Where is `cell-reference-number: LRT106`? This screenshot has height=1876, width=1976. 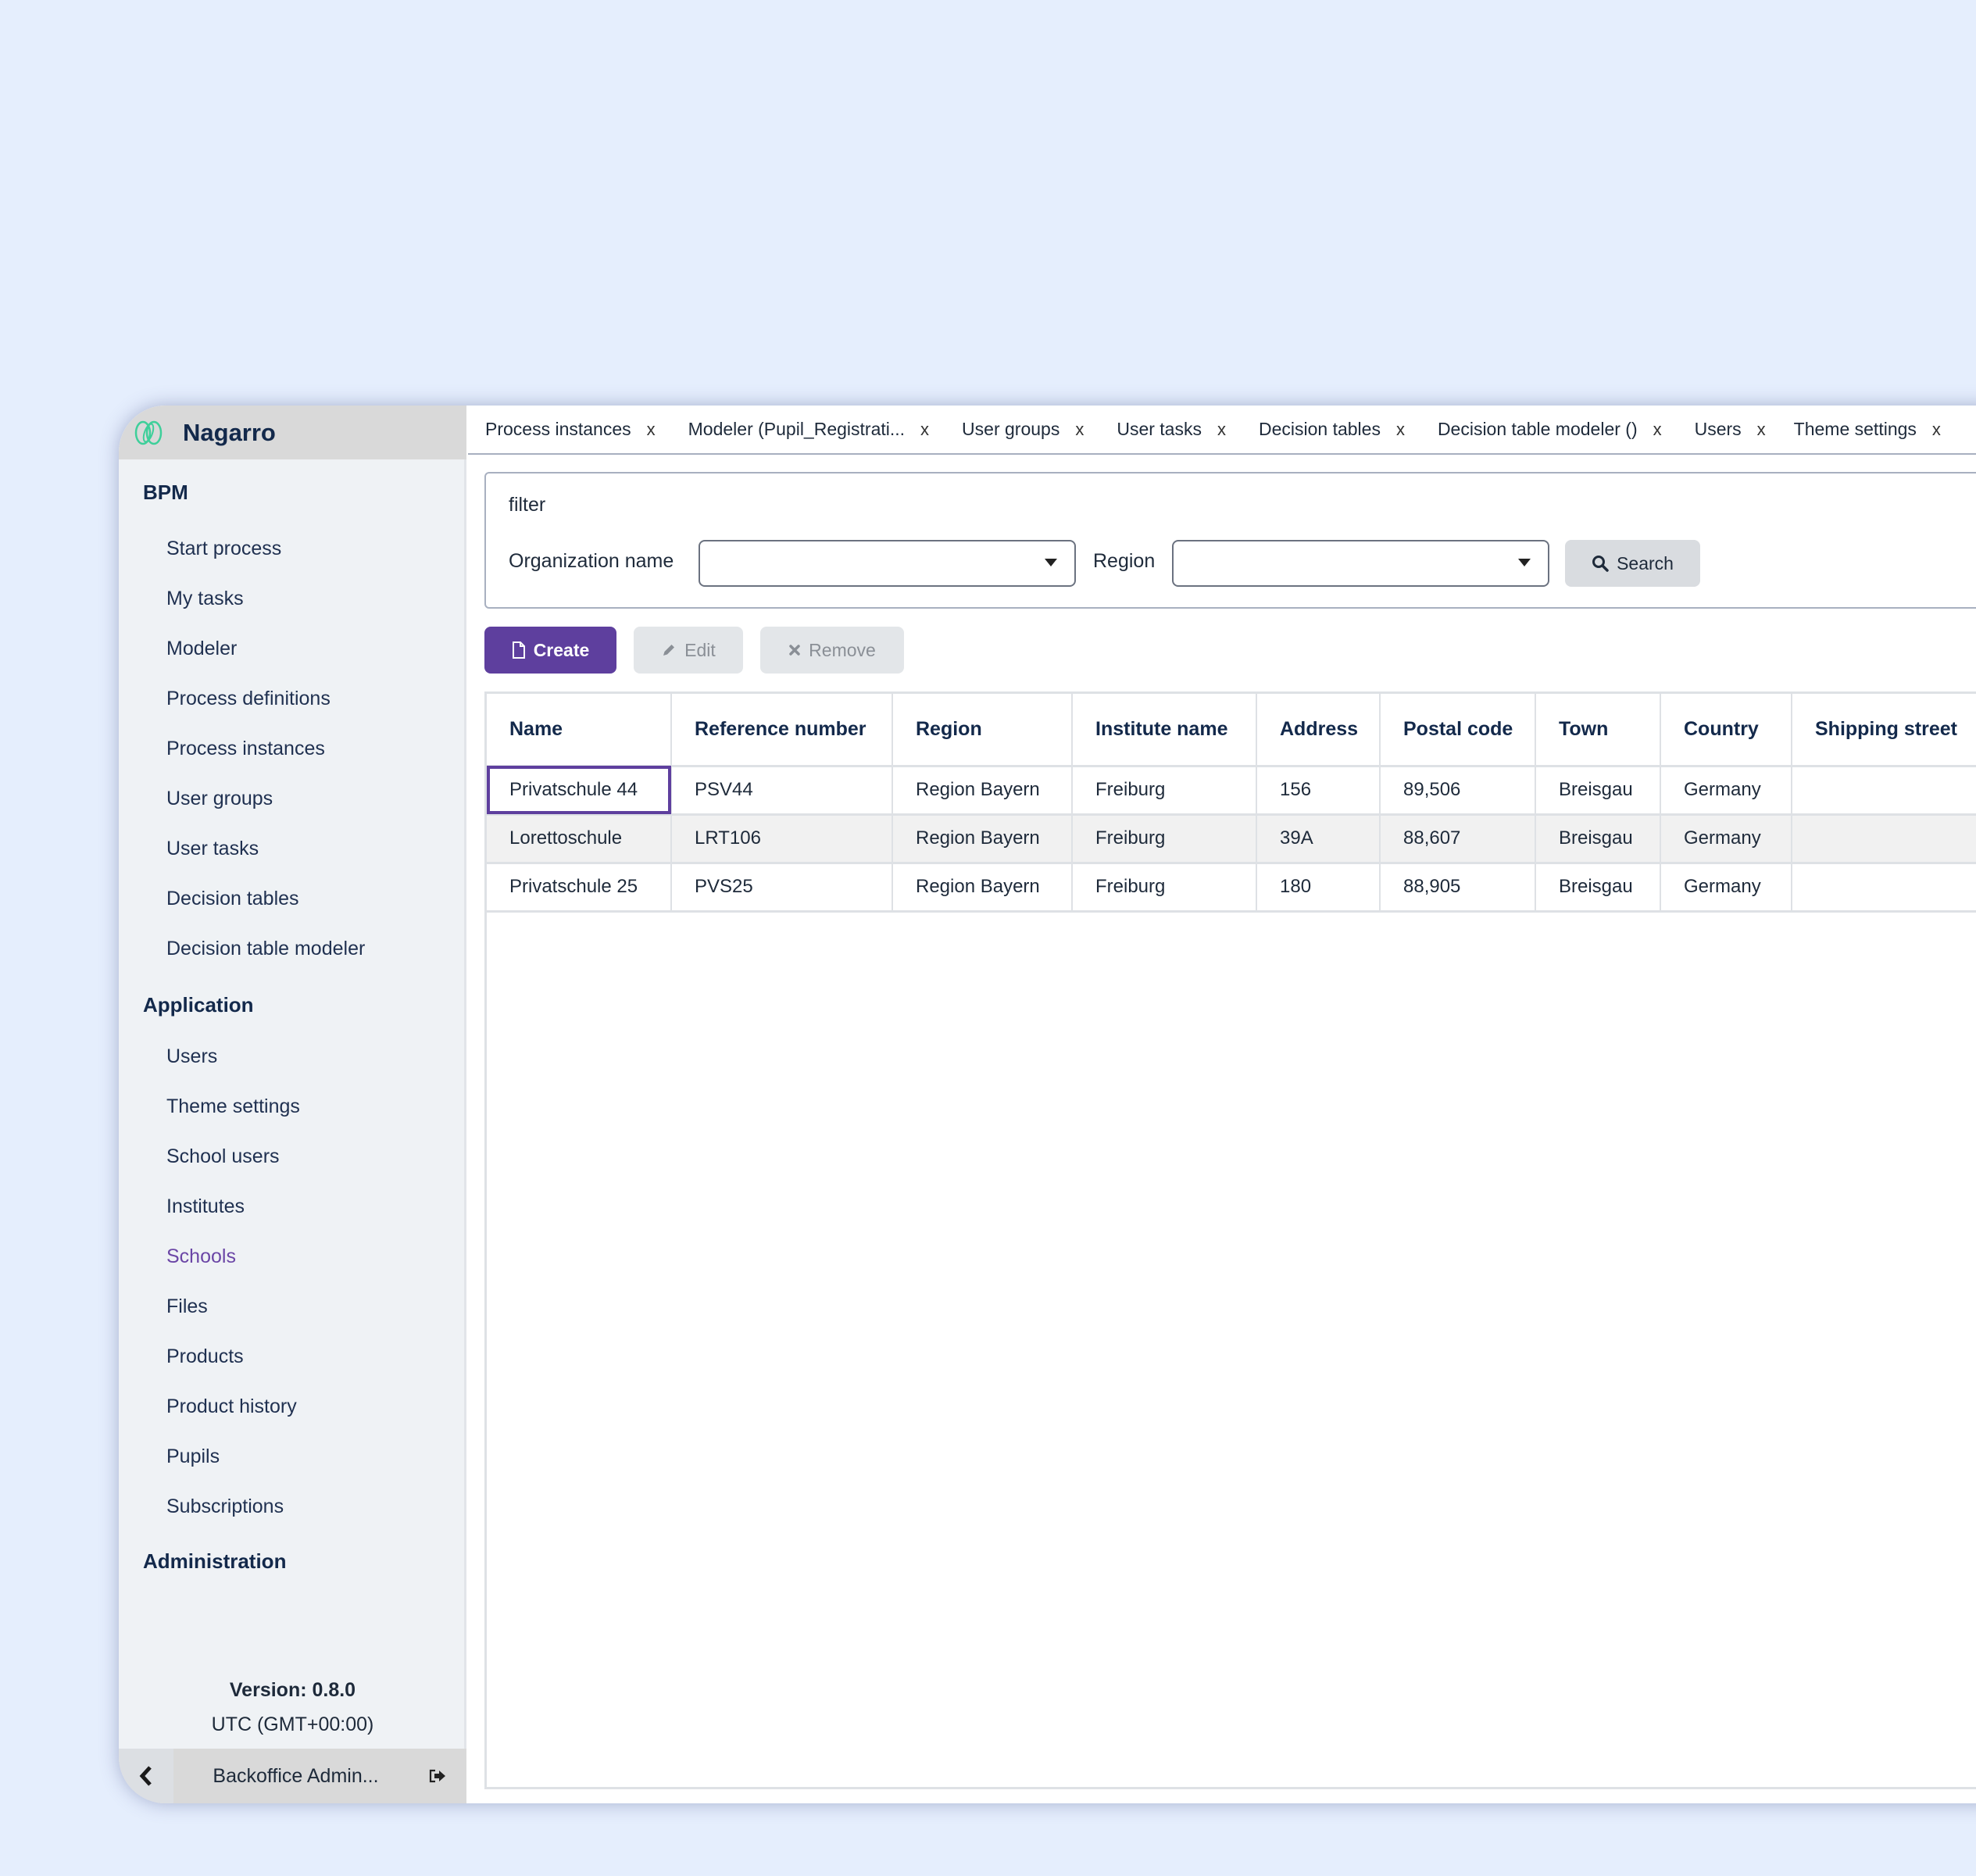
cell-reference-number: LRT106 is located at coordinates (782, 839).